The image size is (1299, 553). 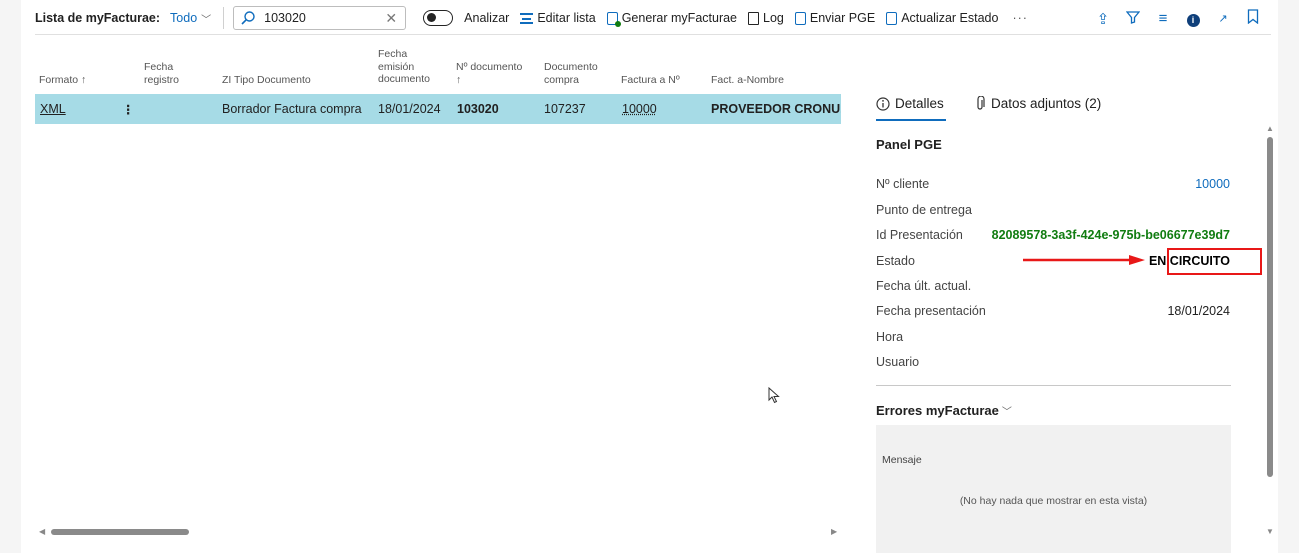 What do you see at coordinates (1223, 18) in the screenshot?
I see `collapse-icon: ↗` at bounding box center [1223, 18].